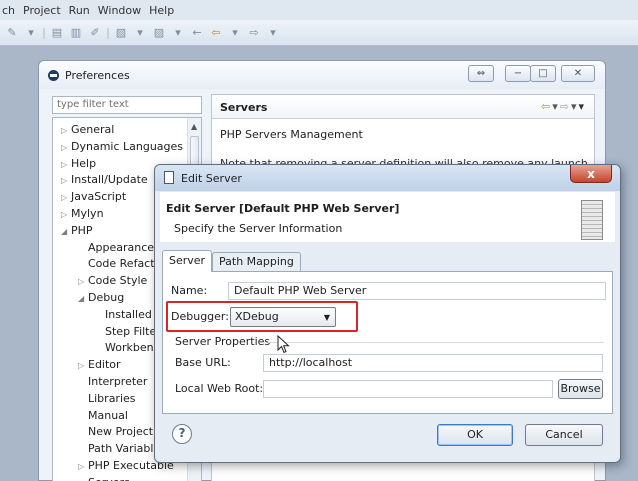  What do you see at coordinates (95, 33) in the screenshot?
I see `pen-icon: ✐` at bounding box center [95, 33].